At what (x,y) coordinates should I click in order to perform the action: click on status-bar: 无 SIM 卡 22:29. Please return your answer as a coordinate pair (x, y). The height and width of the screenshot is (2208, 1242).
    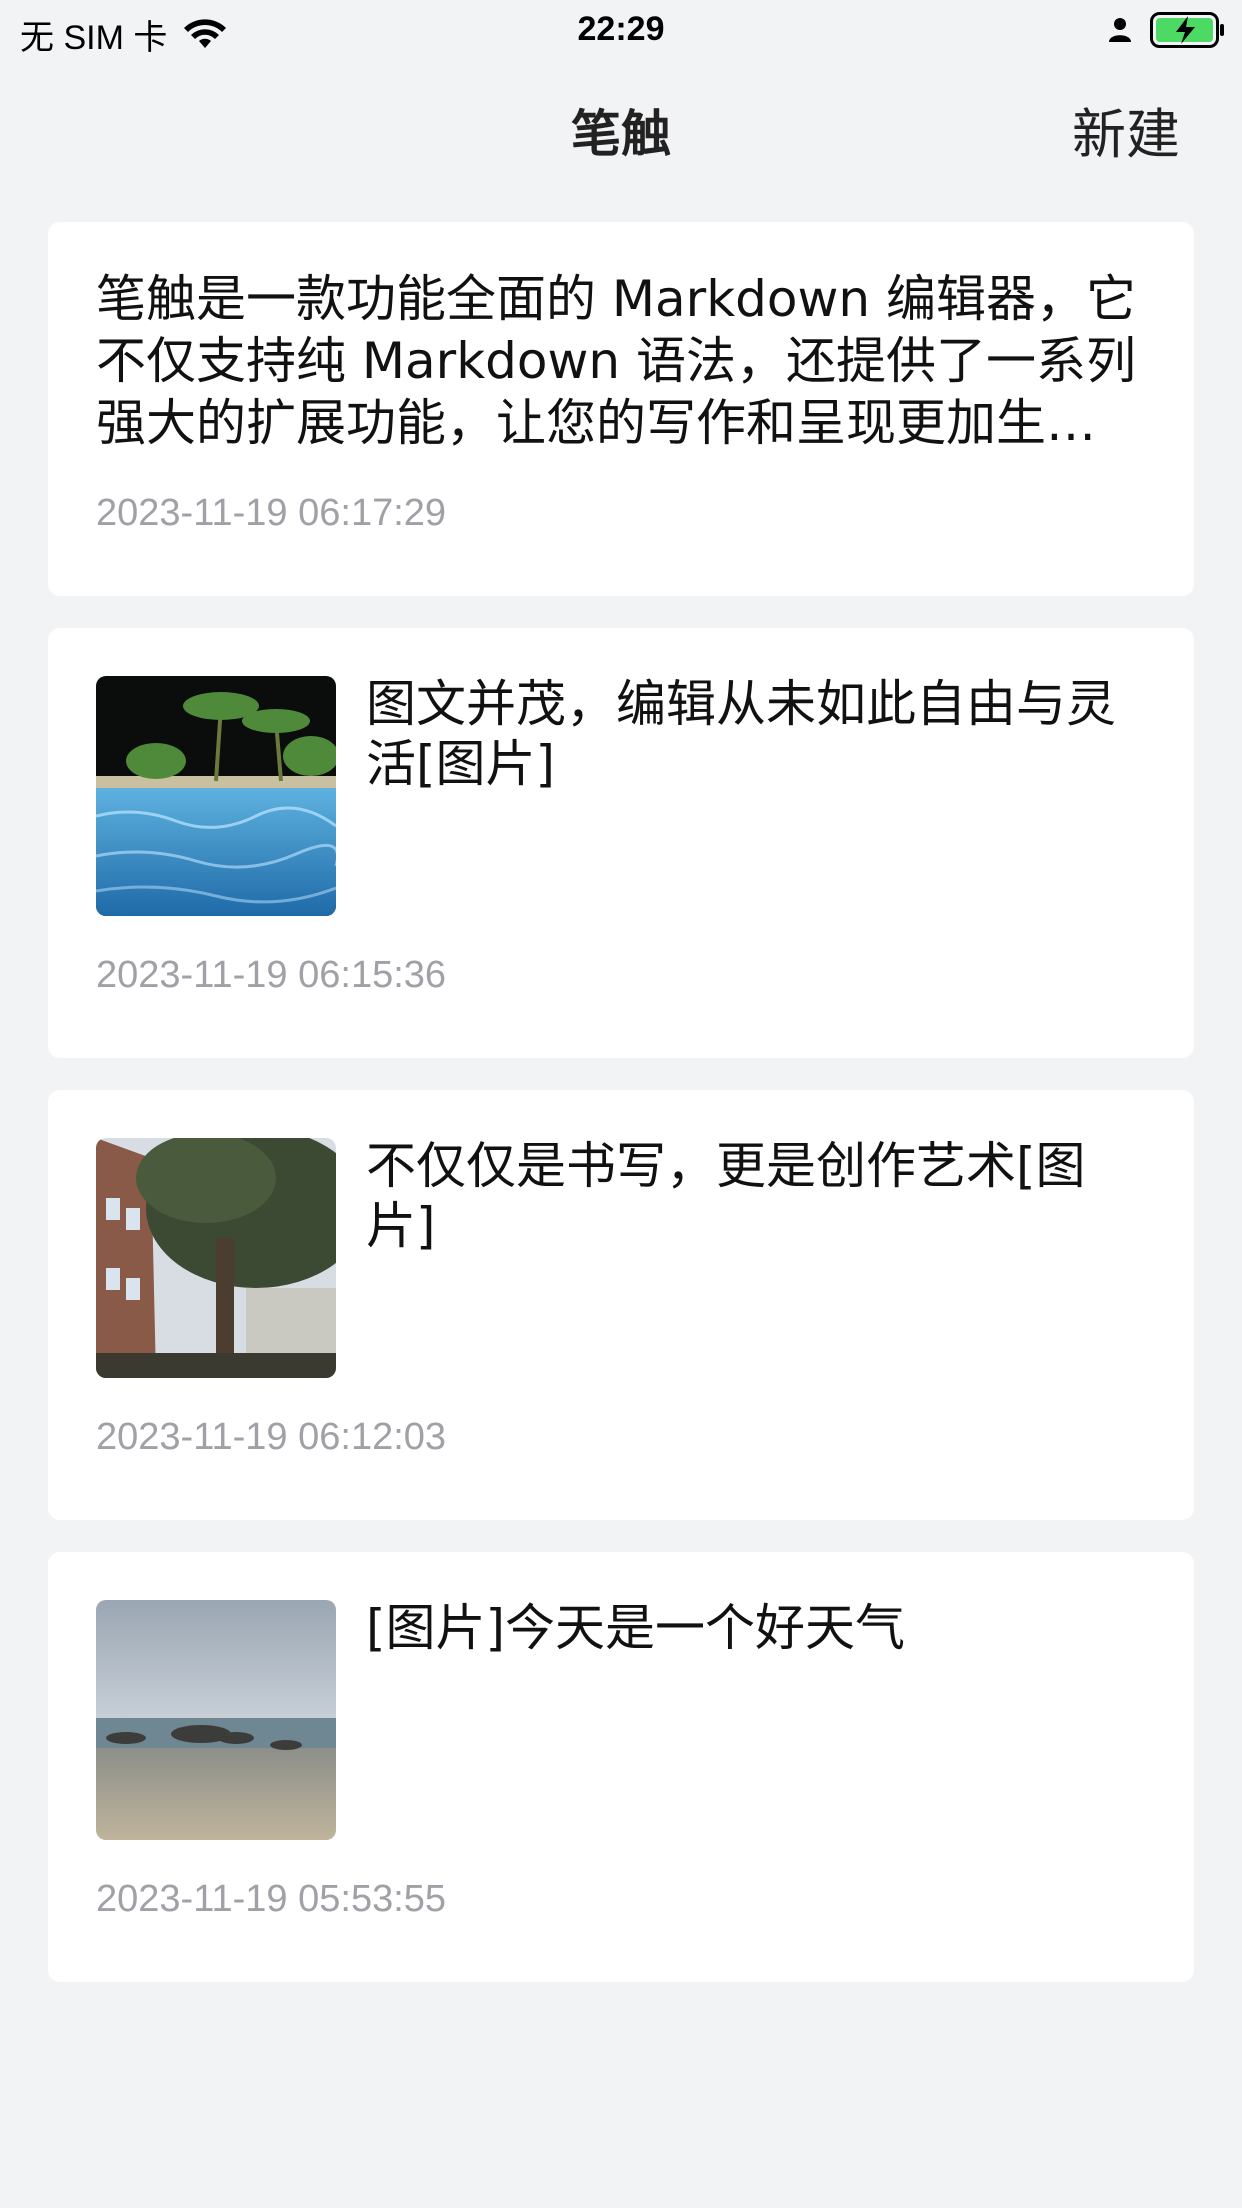
    Looking at the image, I should click on (621, 31).